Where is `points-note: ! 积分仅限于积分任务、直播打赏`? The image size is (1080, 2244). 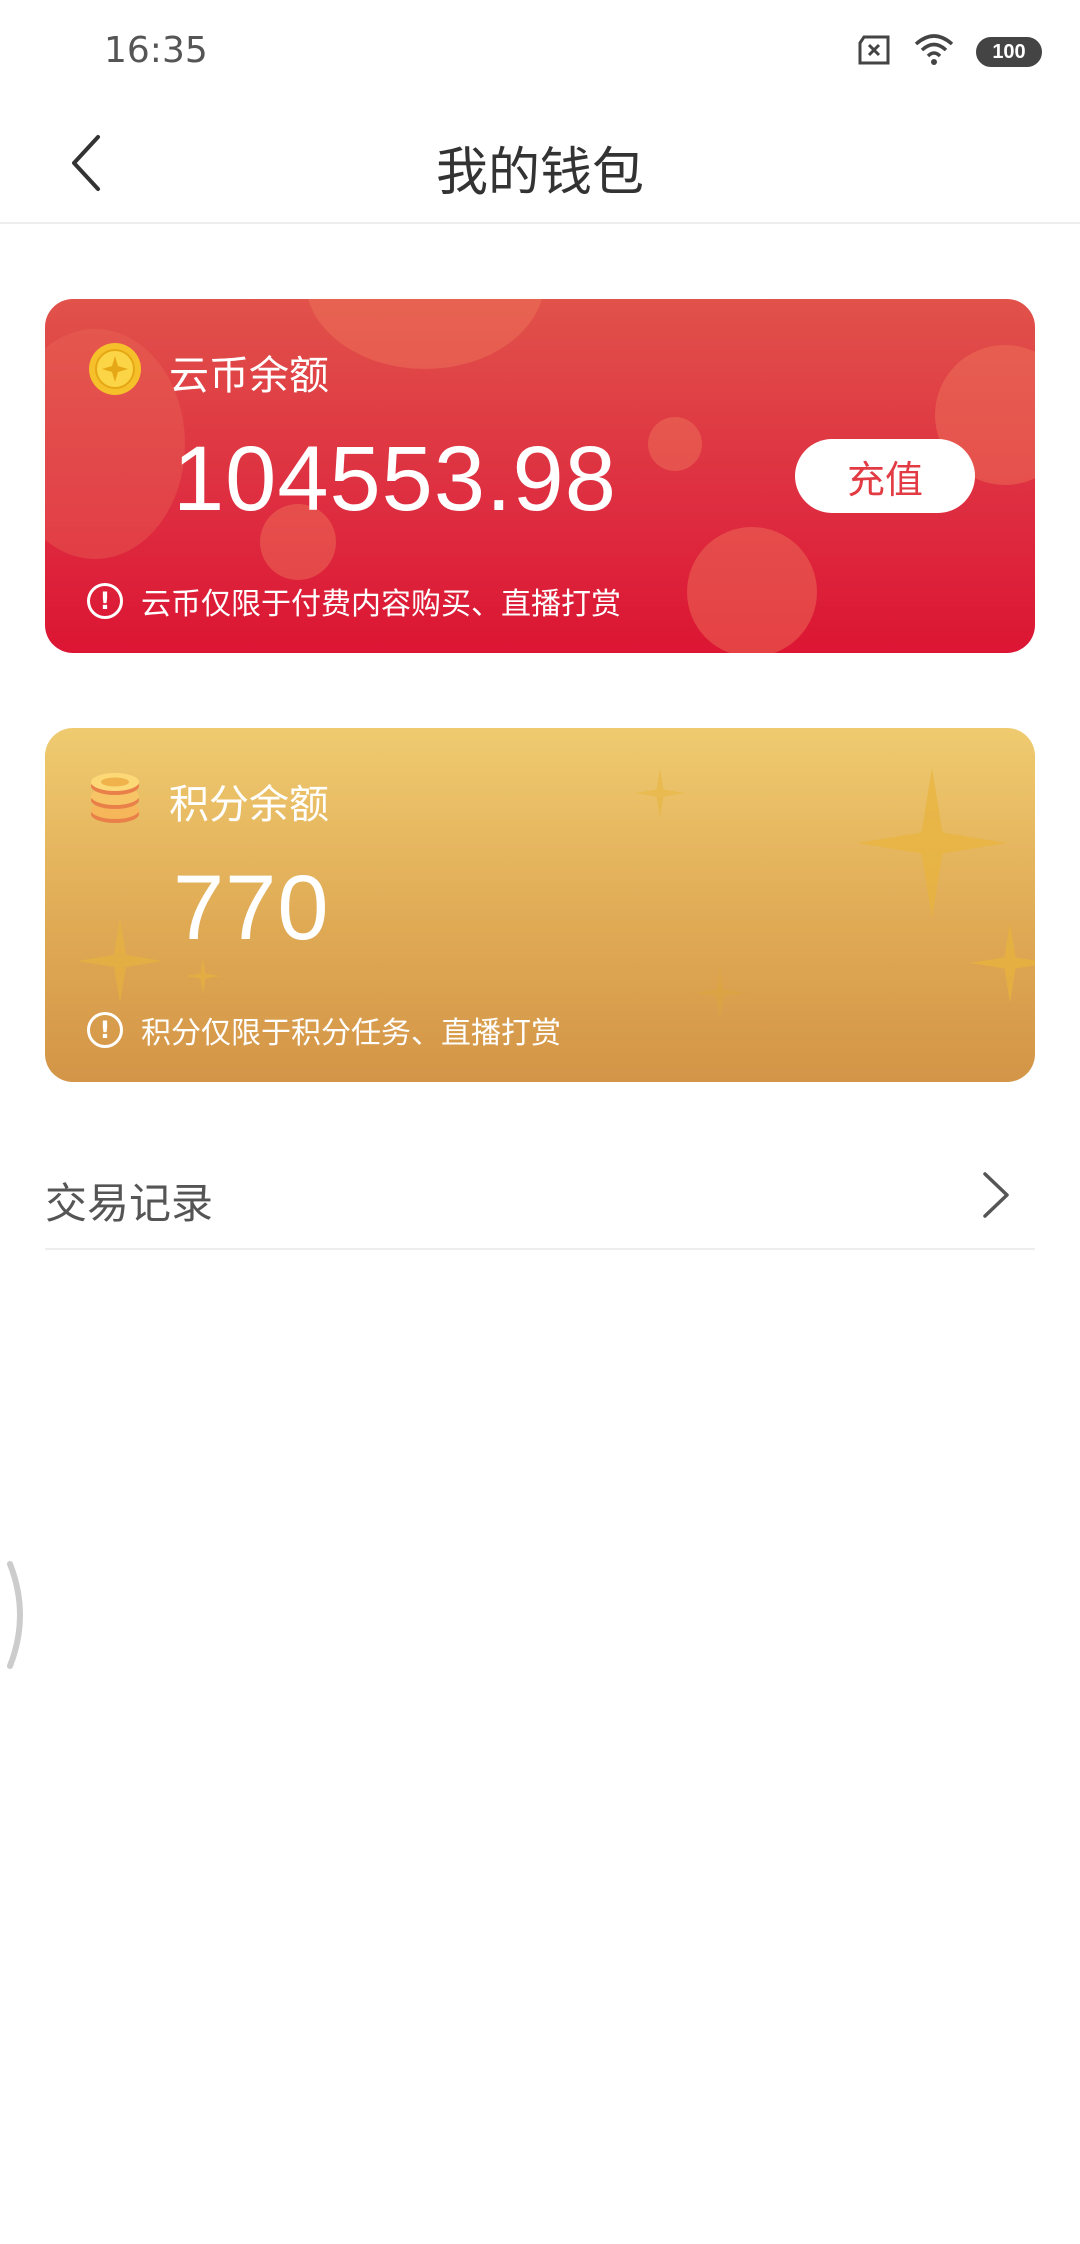 points-note: ! 积分仅限于积分任务、直播打赏 is located at coordinates (324, 1030).